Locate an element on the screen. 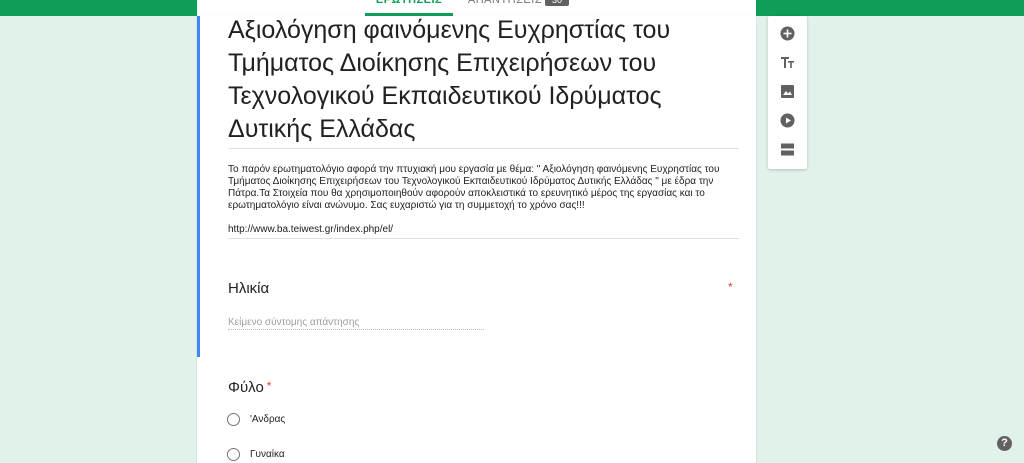 The image size is (1024, 463). section-icon is located at coordinates (787, 149).